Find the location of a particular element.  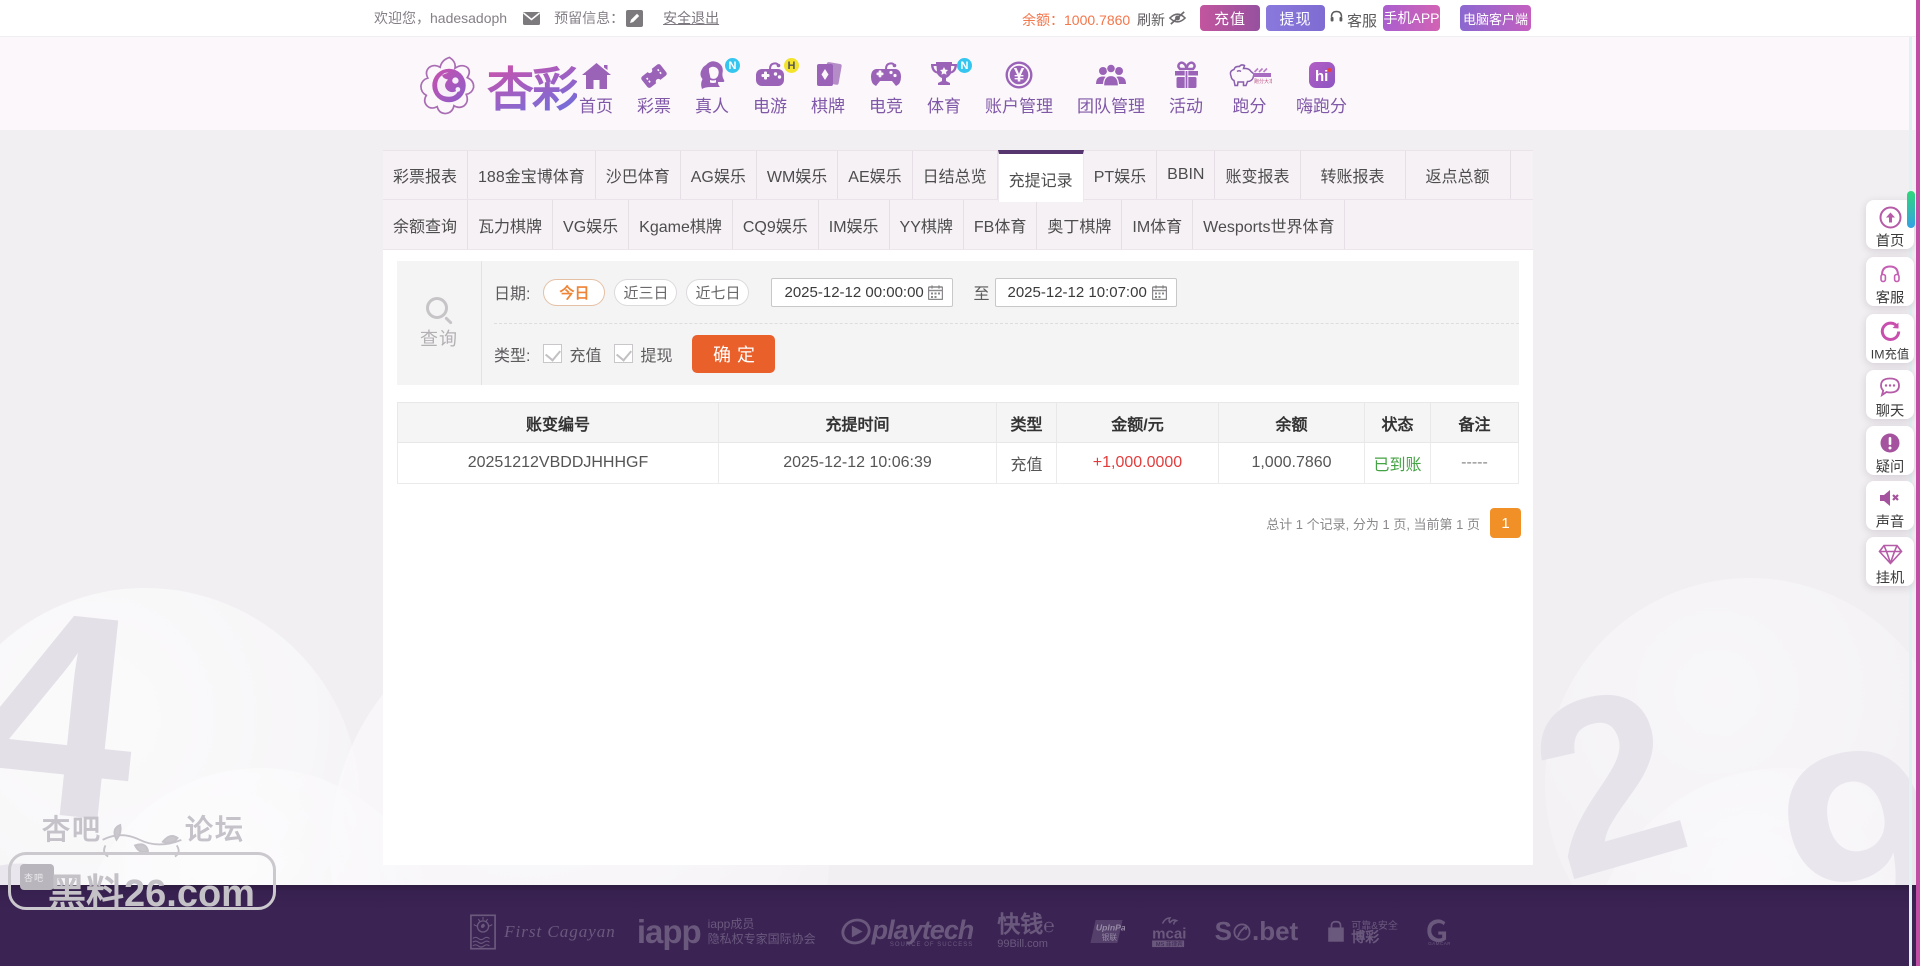

svg-text: UpInPay is located at coordinates (1110, 928).